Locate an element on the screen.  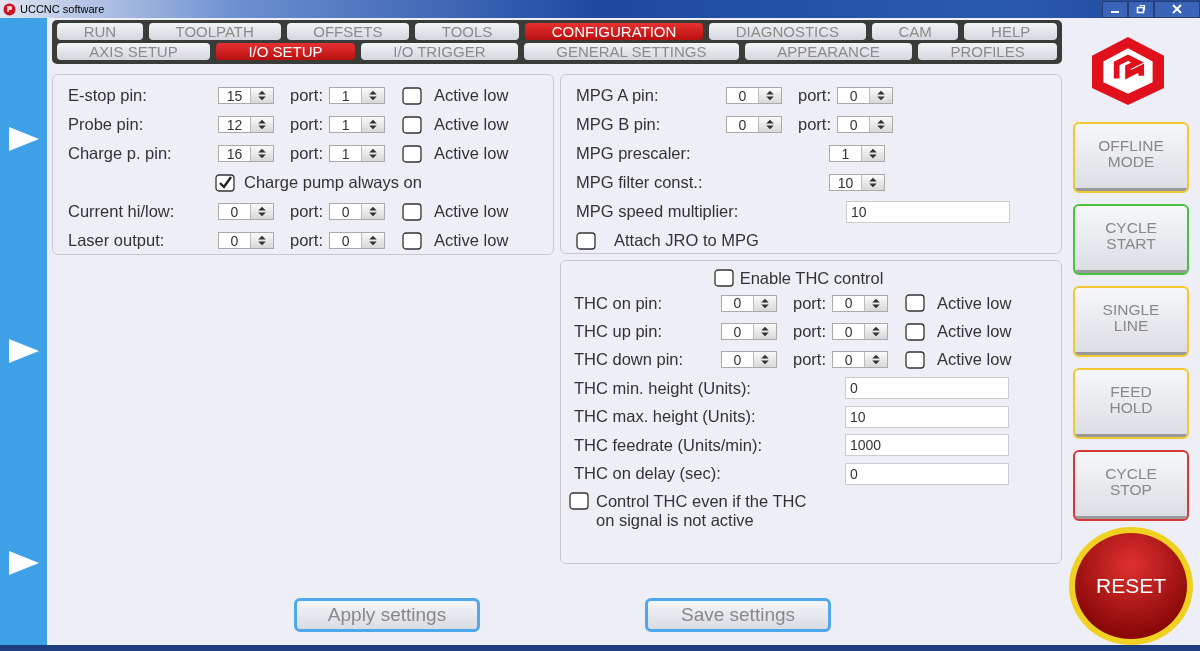
field-label: Current hi/low: is located at coordinates (122, 211).